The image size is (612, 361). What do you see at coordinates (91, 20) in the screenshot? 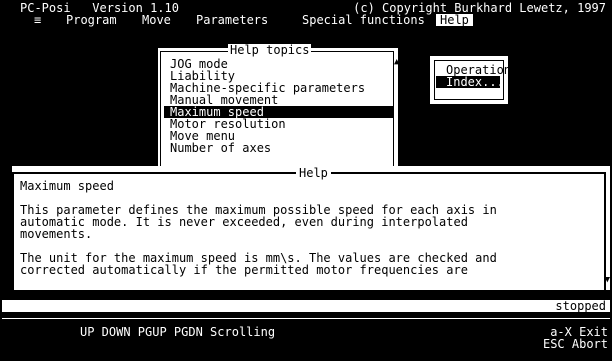
I see `menu-program: Program` at bounding box center [91, 20].